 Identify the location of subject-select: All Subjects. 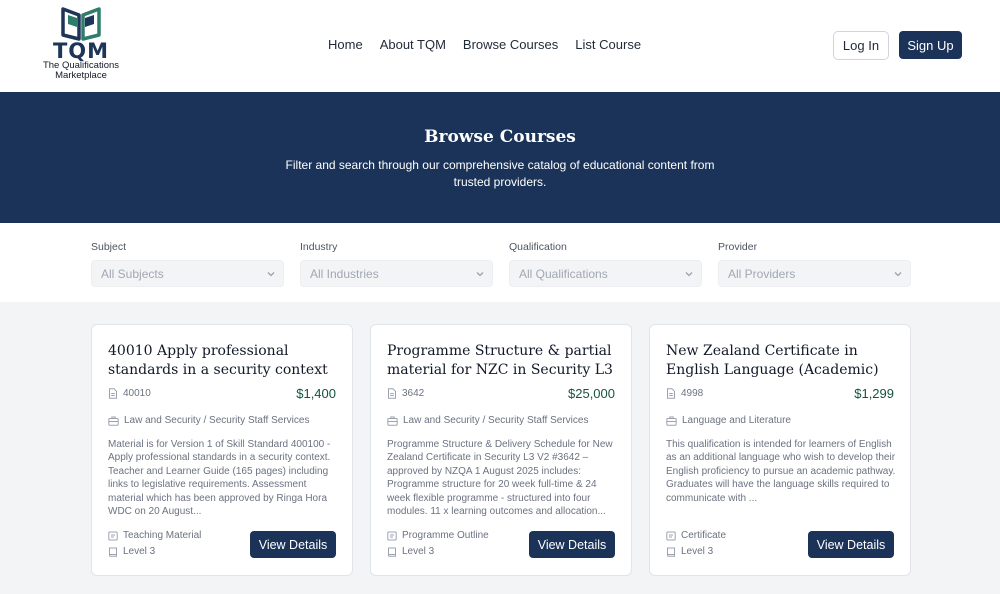
(187, 273).